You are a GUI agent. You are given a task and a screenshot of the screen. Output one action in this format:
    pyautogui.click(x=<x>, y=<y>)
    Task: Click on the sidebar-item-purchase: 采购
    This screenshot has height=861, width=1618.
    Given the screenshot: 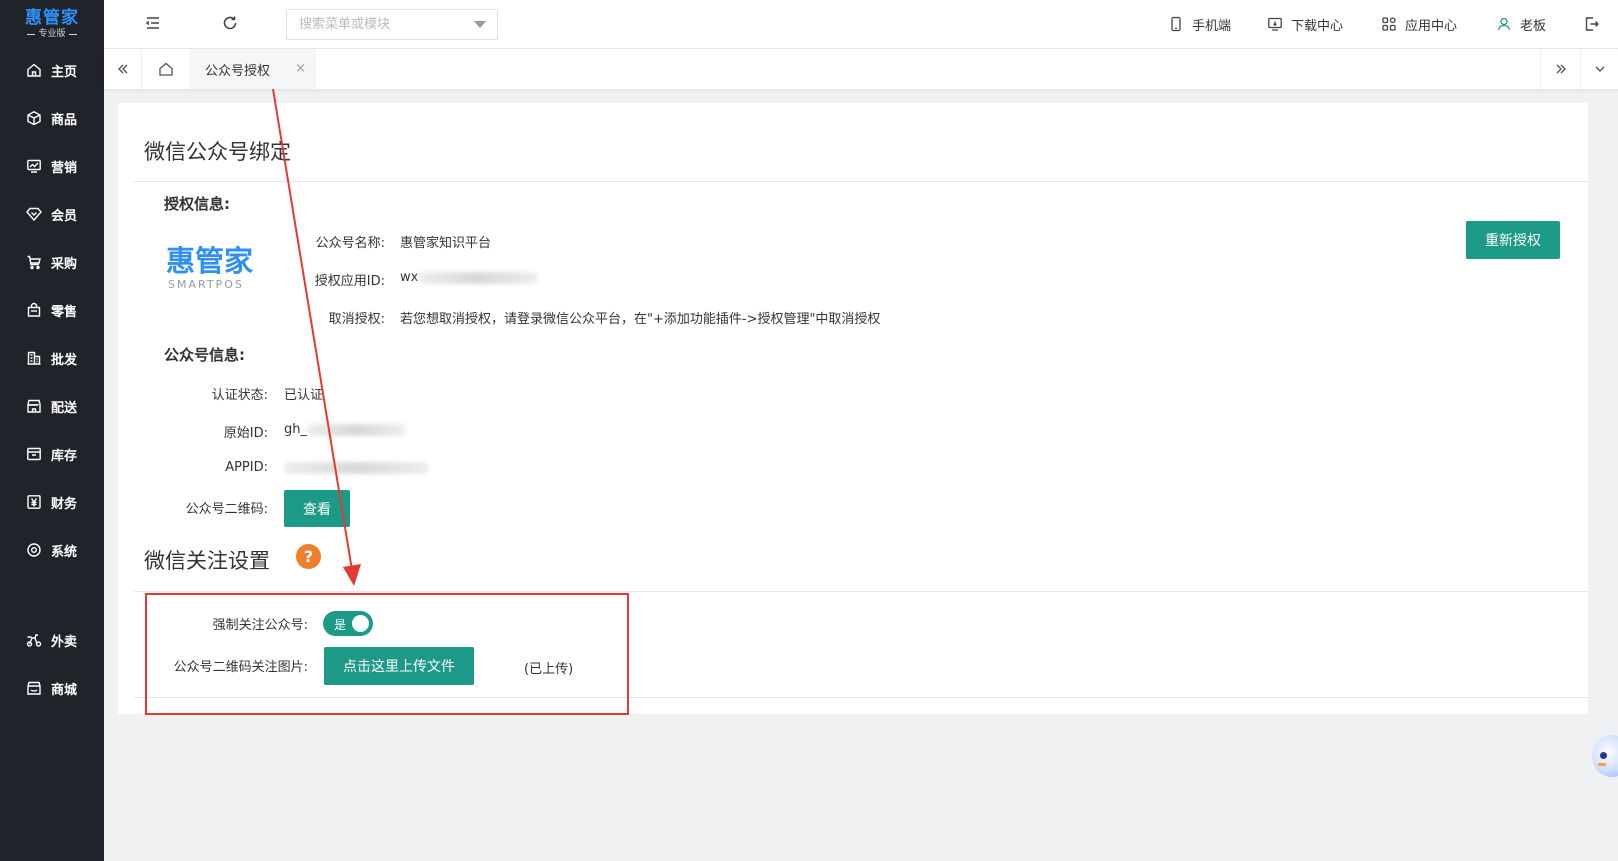 What is the action you would take?
    pyautogui.click(x=52, y=262)
    